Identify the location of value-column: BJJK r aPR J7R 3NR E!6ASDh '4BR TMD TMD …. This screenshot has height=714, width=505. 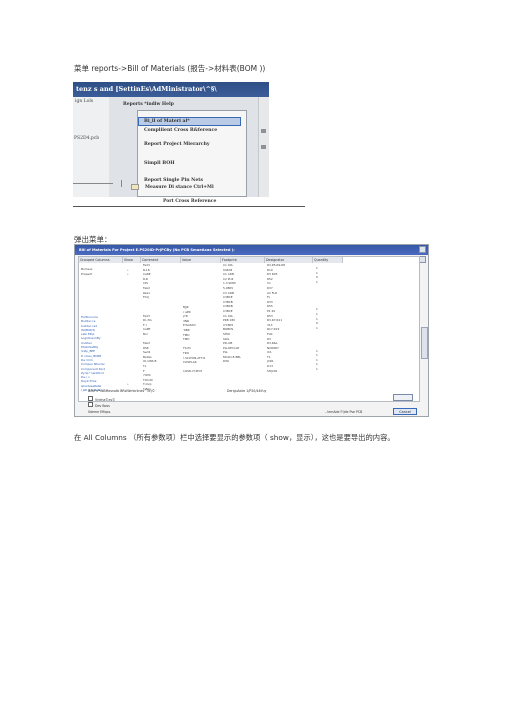
(194, 339).